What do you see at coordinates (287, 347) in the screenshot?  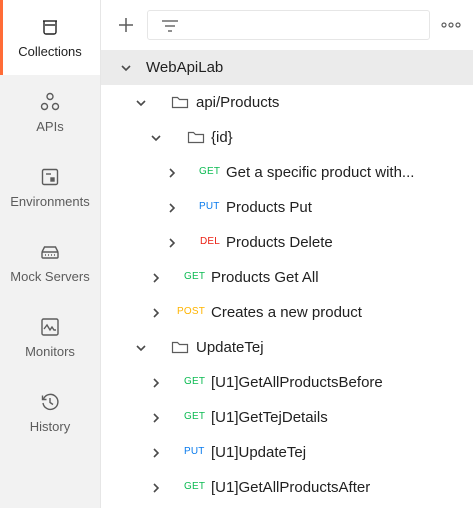 I see `tree-item-folder: UpdateTej` at bounding box center [287, 347].